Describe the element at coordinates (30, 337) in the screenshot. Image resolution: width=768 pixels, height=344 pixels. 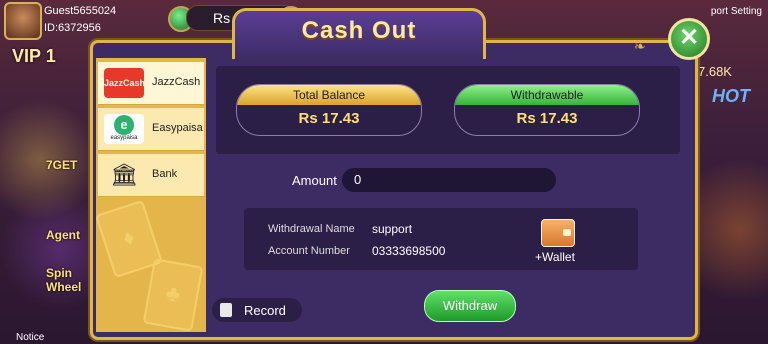
I see `notice-label: Notice` at that location.